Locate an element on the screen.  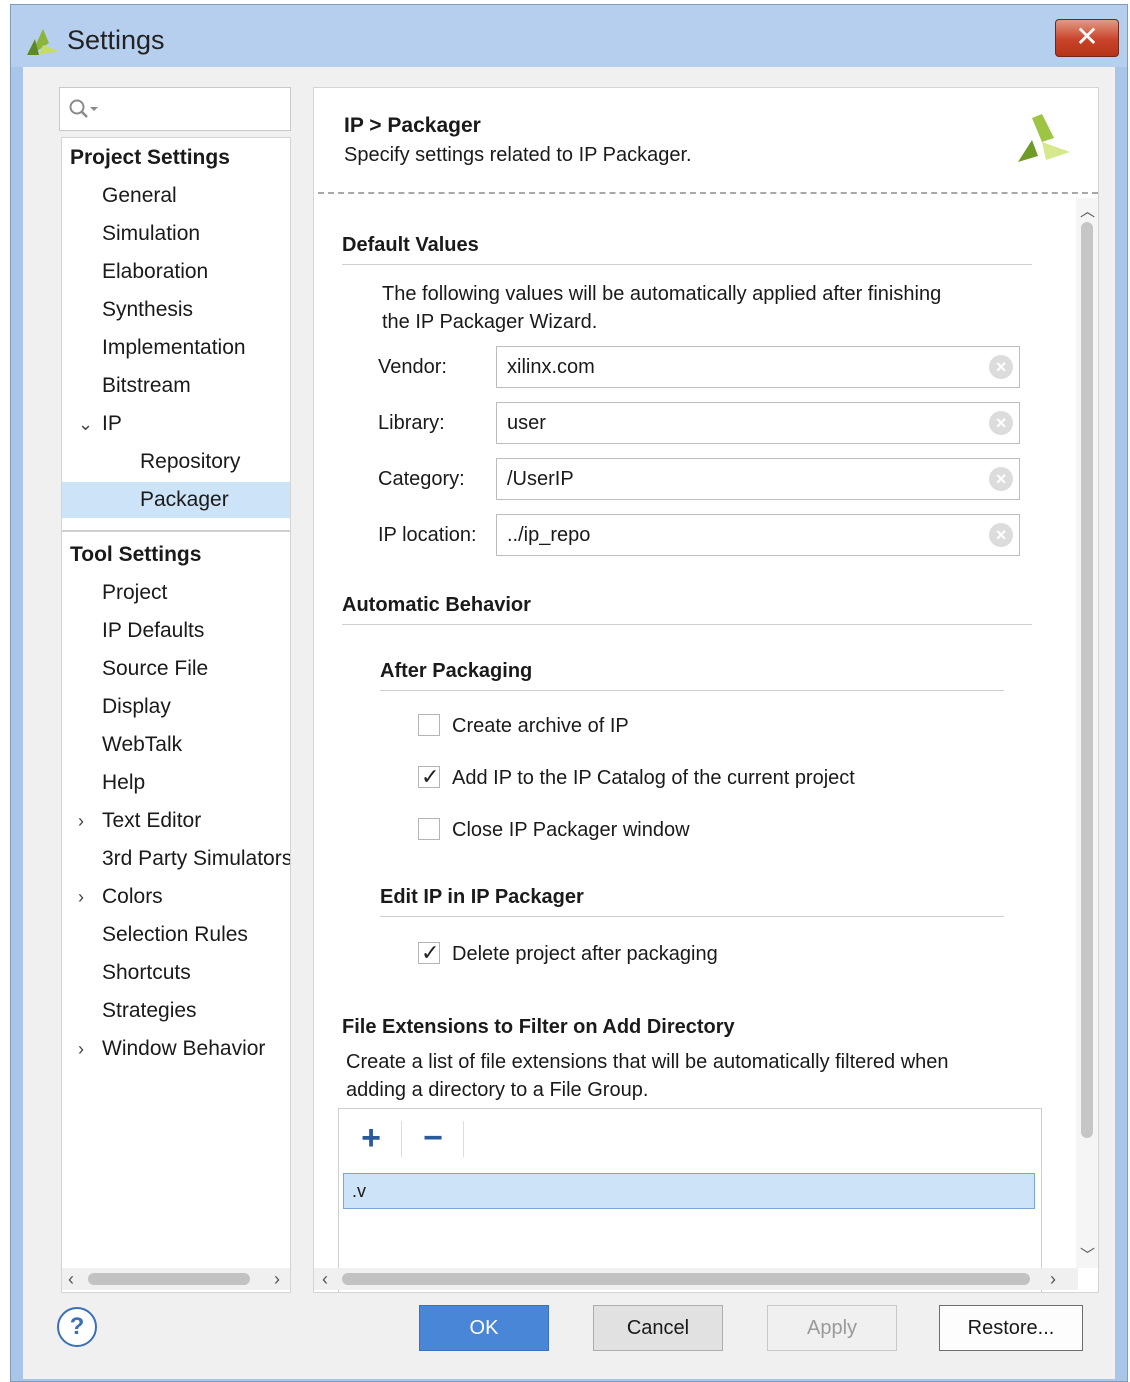
tree-item-window-behavior: › Window Behavior is located at coordinates (176, 1049).